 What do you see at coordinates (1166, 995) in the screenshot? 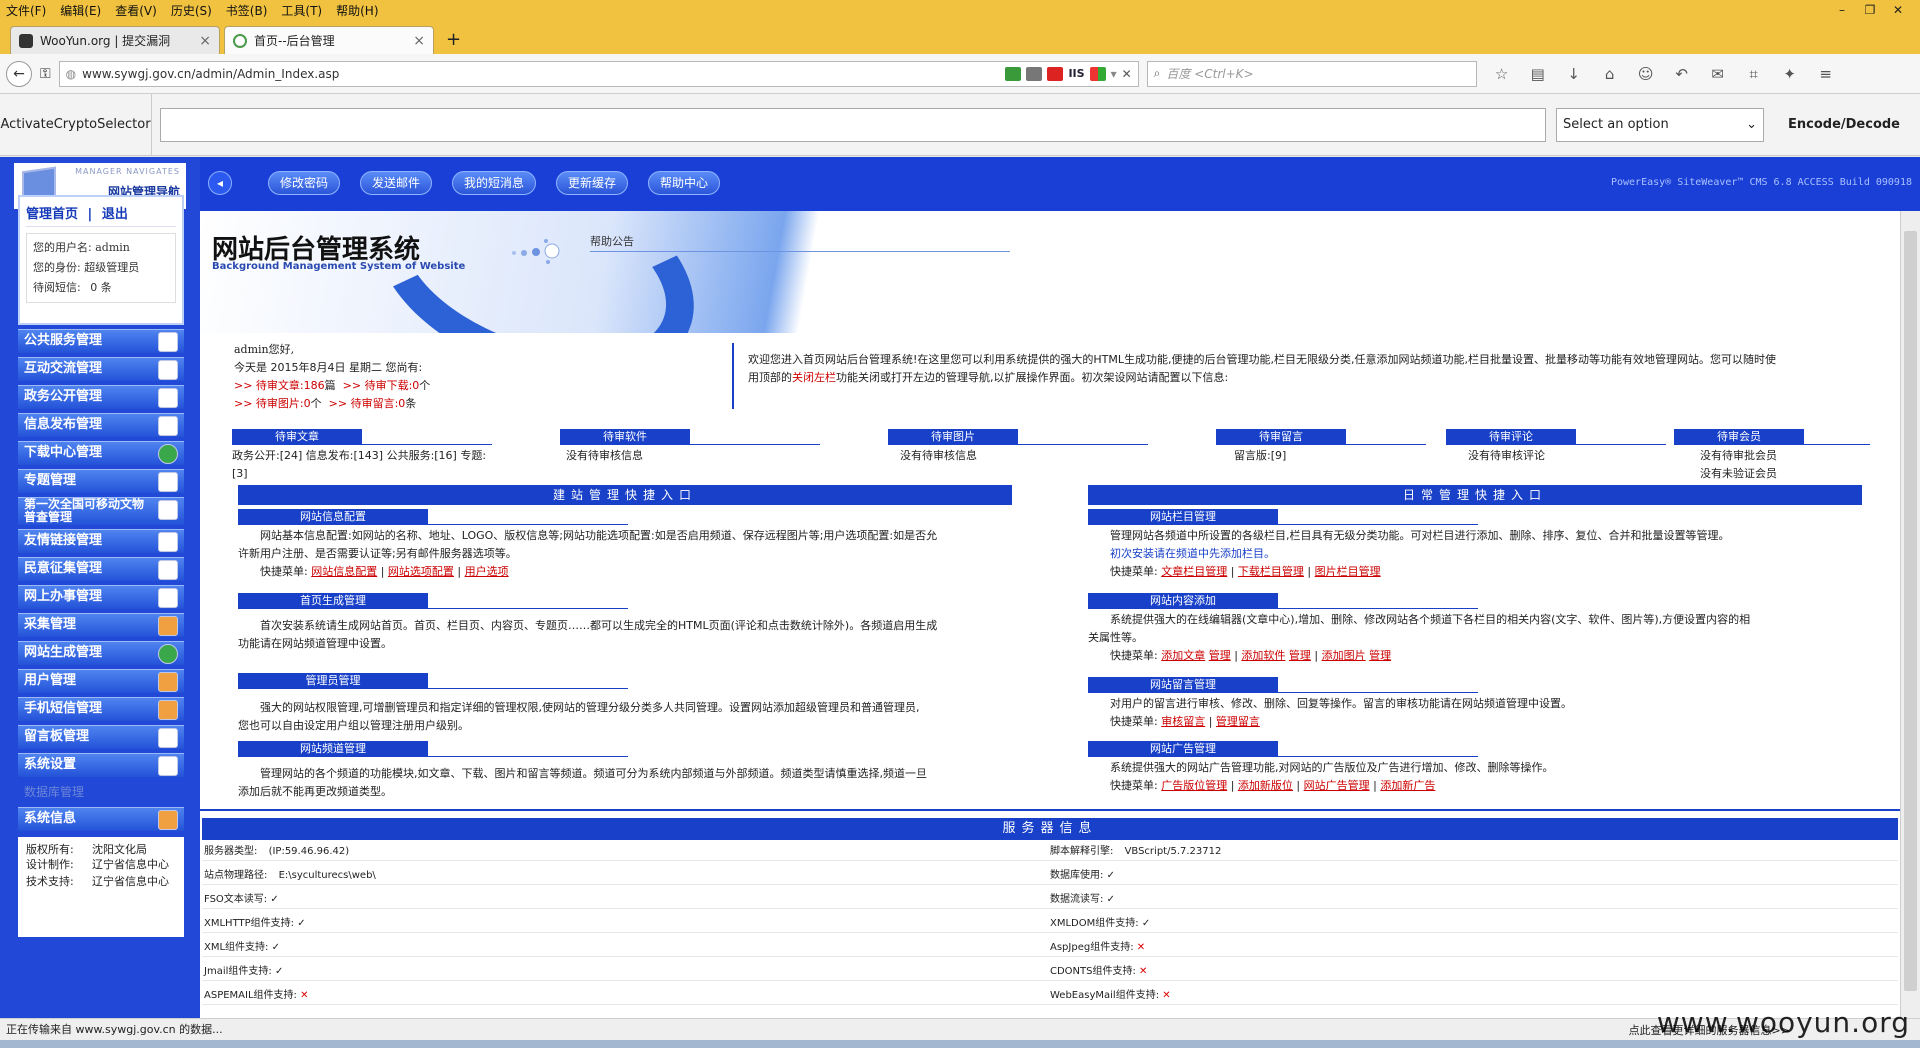
I see `cross-icon: ✕` at bounding box center [1166, 995].